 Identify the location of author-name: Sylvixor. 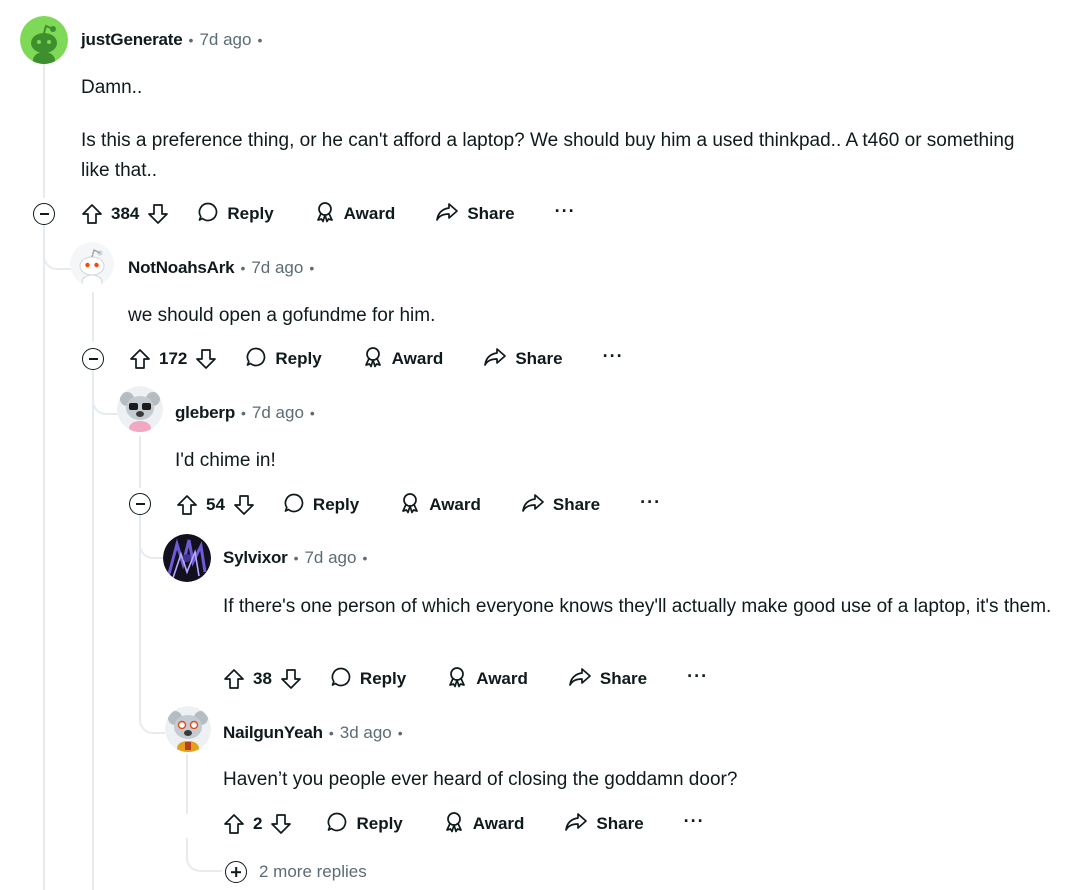
(255, 558).